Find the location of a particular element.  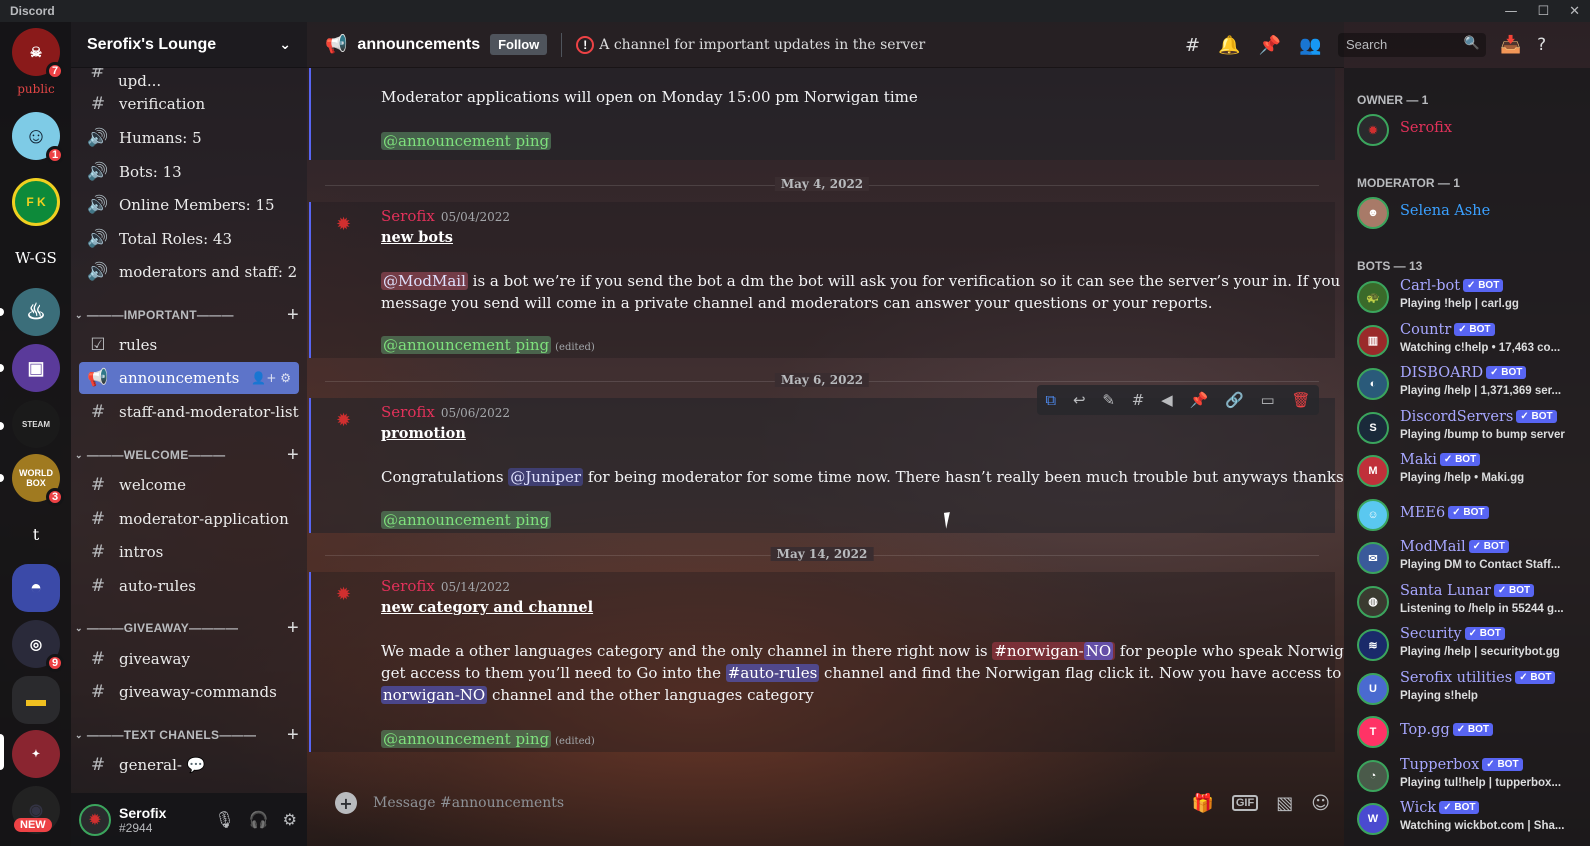

channel-giveaway: # giveaway is located at coordinates (189, 659).